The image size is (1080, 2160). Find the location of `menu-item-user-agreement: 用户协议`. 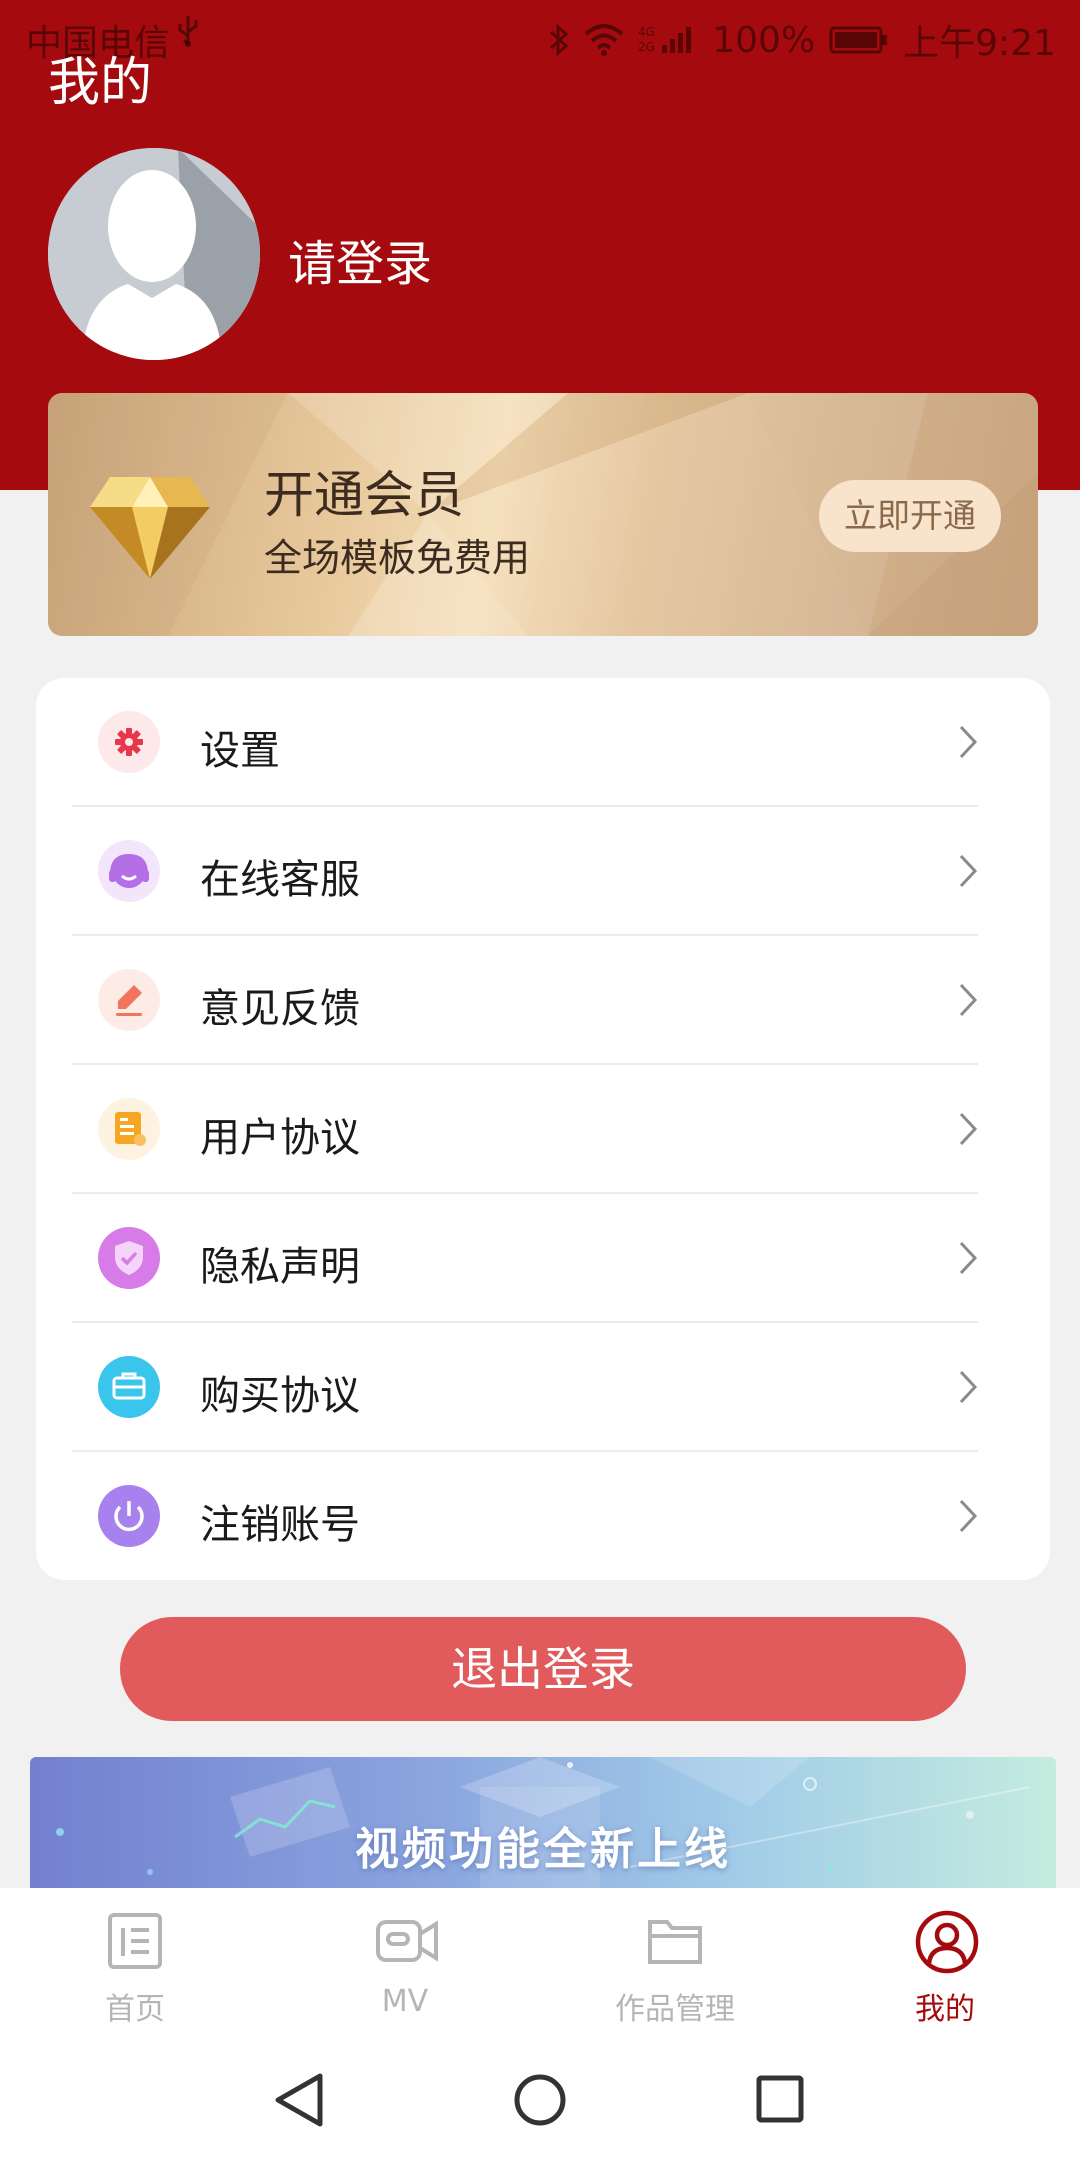

menu-item-user-agreement: 用户协议 is located at coordinates (525, 1129).